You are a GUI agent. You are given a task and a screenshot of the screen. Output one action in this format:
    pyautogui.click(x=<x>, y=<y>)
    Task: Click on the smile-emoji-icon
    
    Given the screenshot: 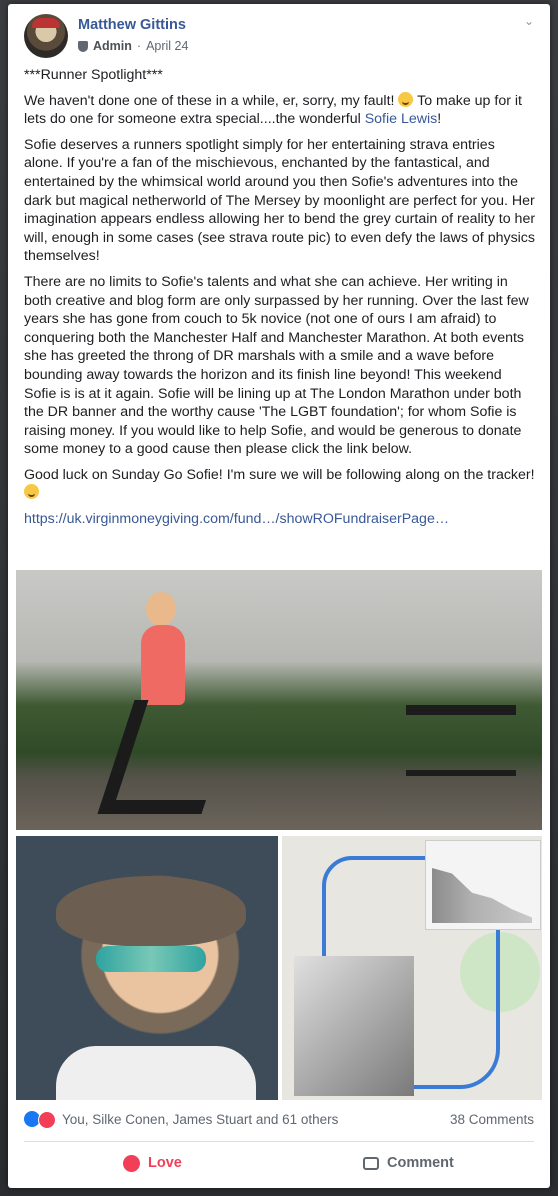 What is the action you would take?
    pyautogui.click(x=31, y=492)
    